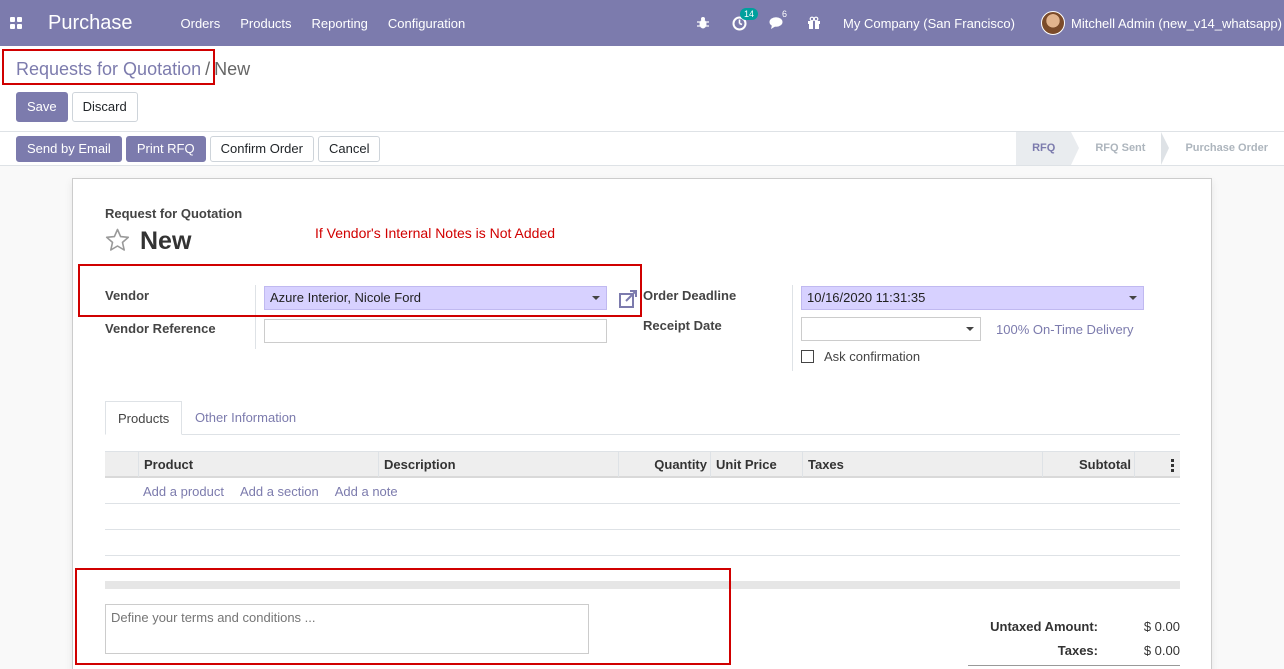 Image resolution: width=1284 pixels, height=669 pixels. Describe the element at coordinates (1120, 148) in the screenshot. I see `stage-rfq-sent: RFQ Sent` at that location.